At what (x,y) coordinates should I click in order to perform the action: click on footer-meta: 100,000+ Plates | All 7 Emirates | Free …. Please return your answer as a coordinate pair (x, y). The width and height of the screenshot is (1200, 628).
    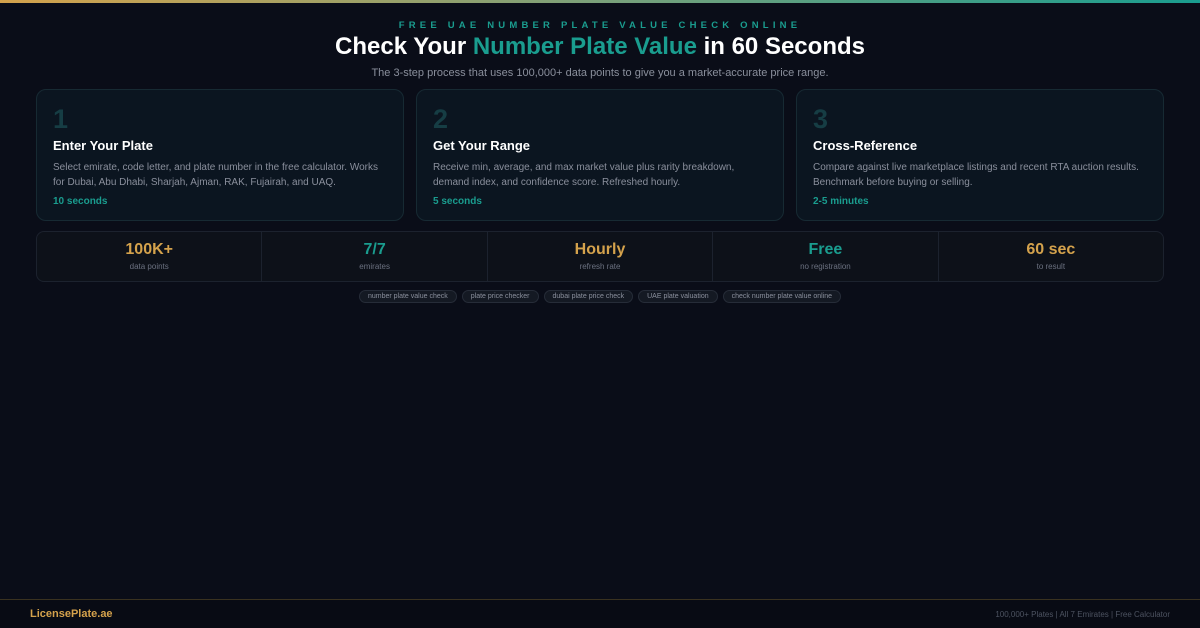
    Looking at the image, I should click on (1082, 614).